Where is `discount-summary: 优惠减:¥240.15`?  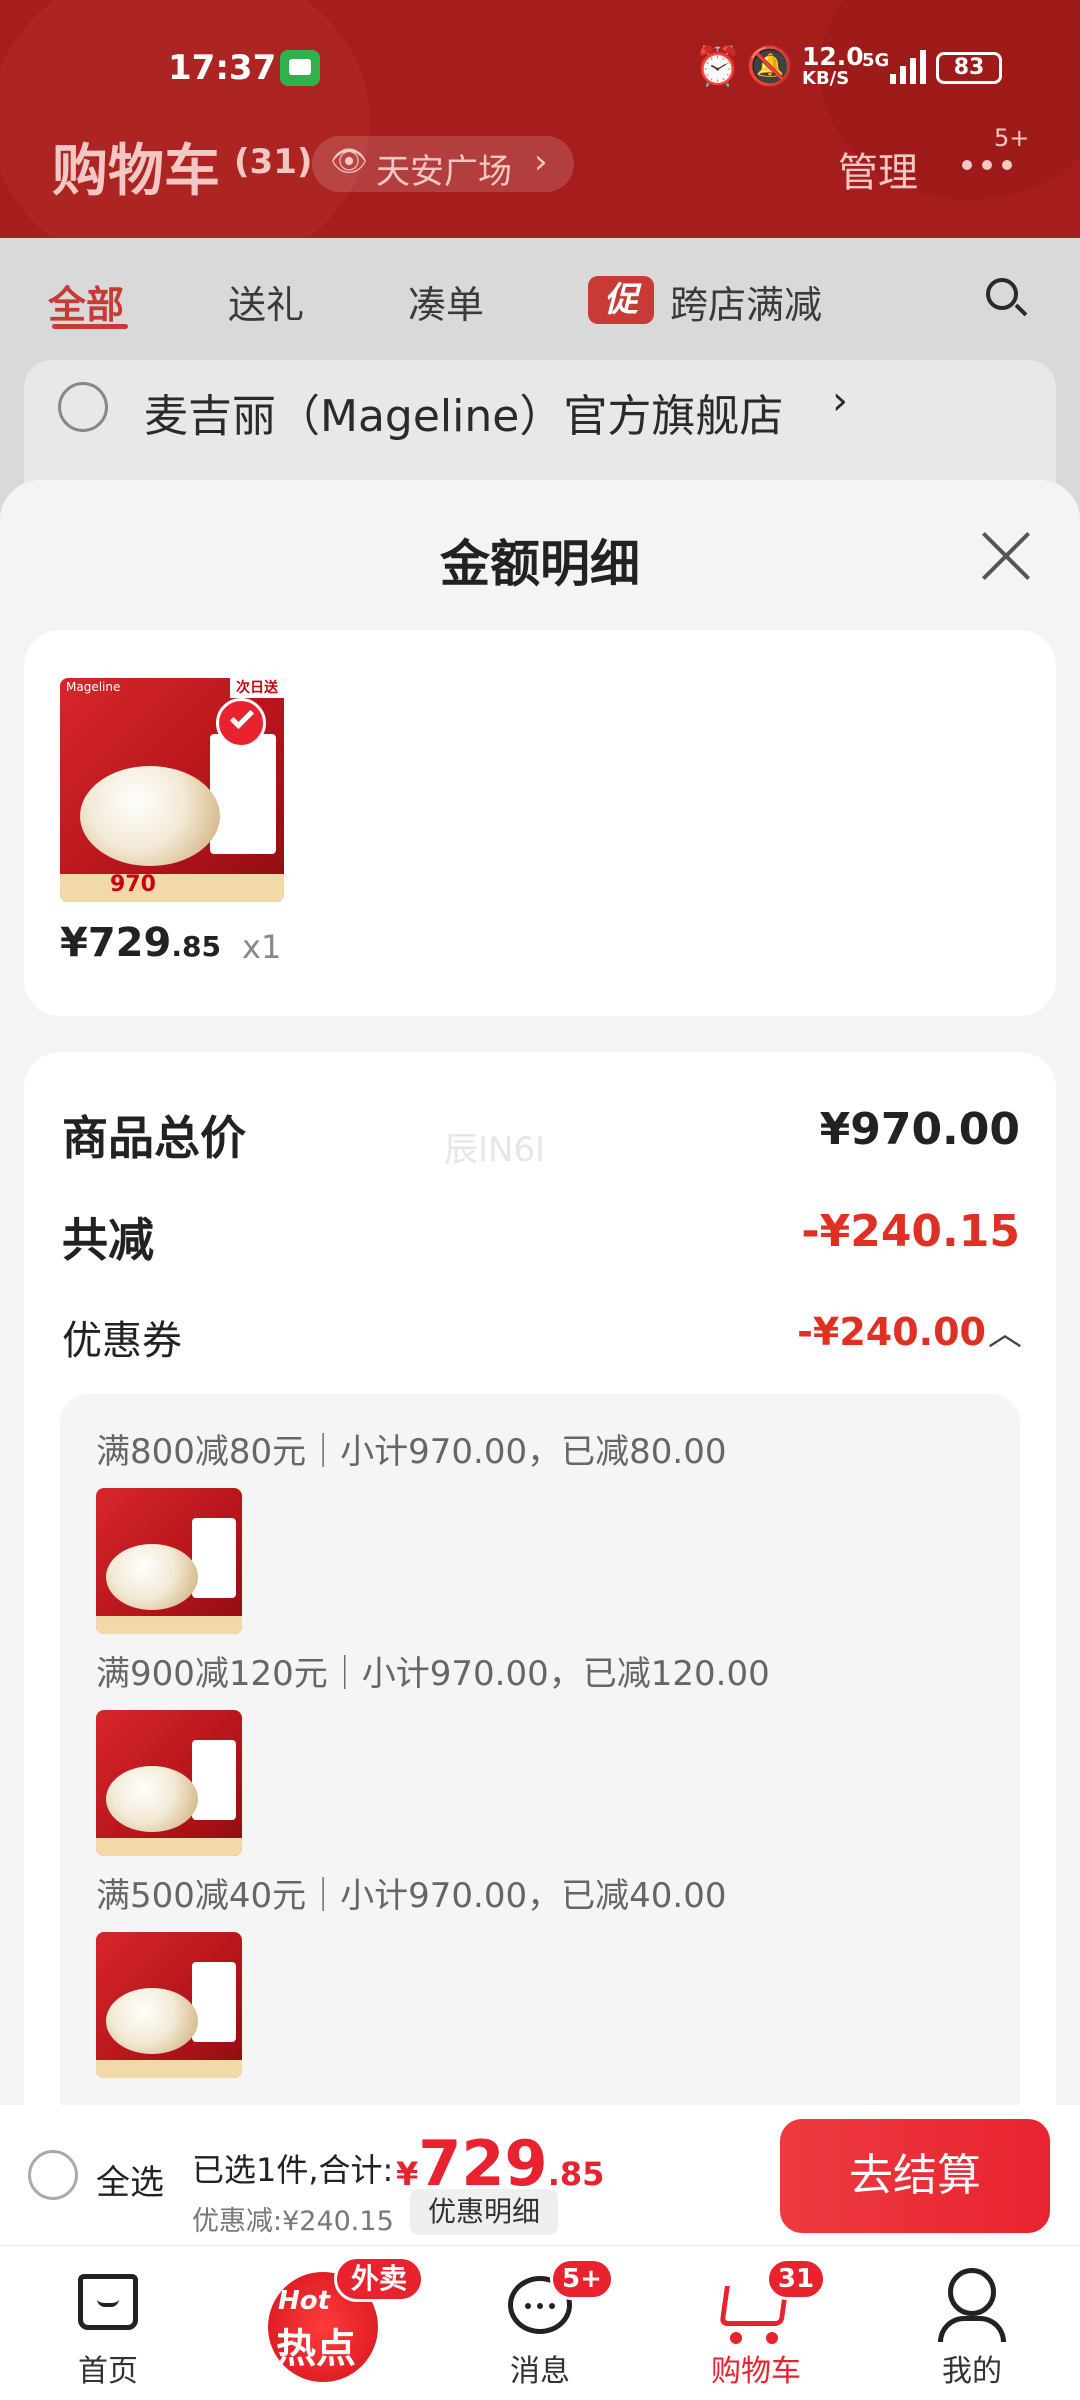
discount-summary: 优惠减:¥240.15 is located at coordinates (293, 2221).